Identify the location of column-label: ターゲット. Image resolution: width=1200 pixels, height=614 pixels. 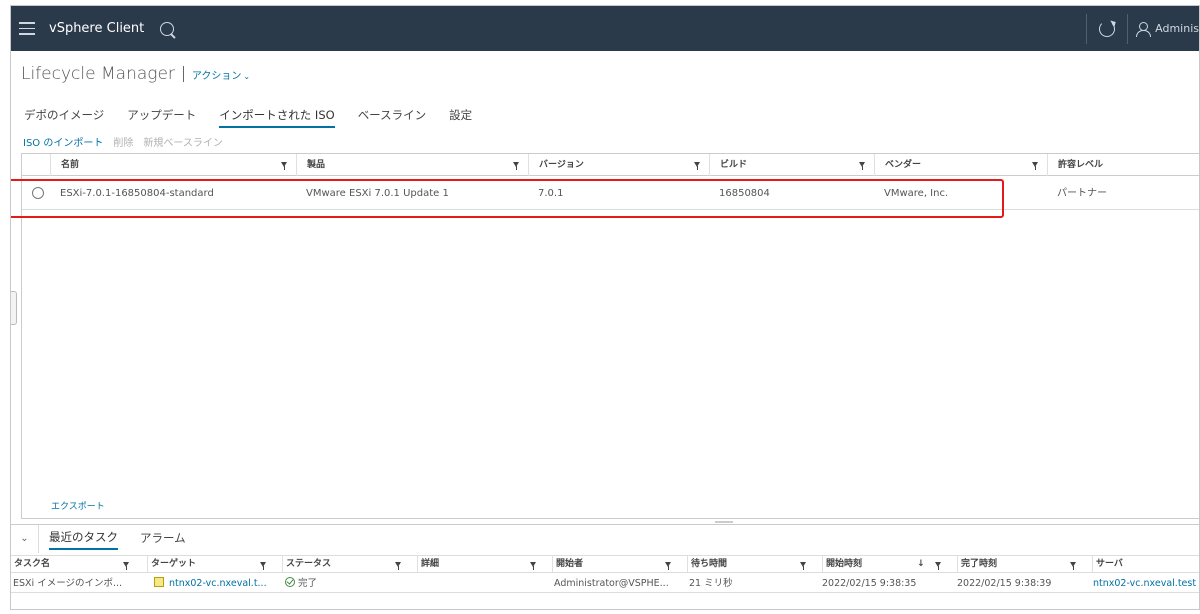
(174, 564).